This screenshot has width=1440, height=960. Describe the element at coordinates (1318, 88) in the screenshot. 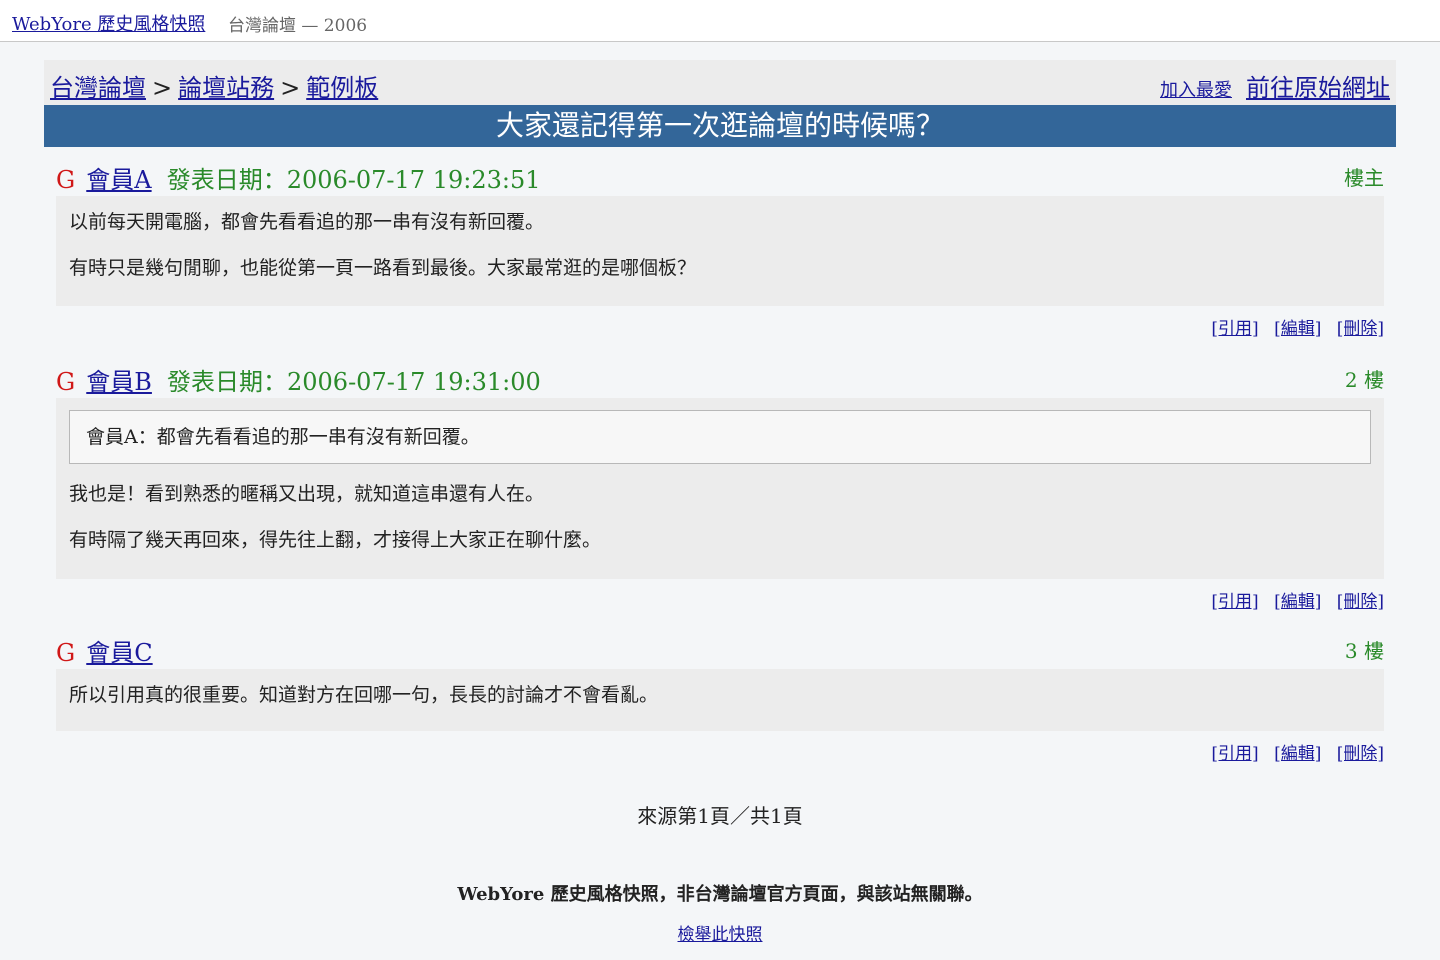

I see `original-url-link: 前往原始網址` at that location.